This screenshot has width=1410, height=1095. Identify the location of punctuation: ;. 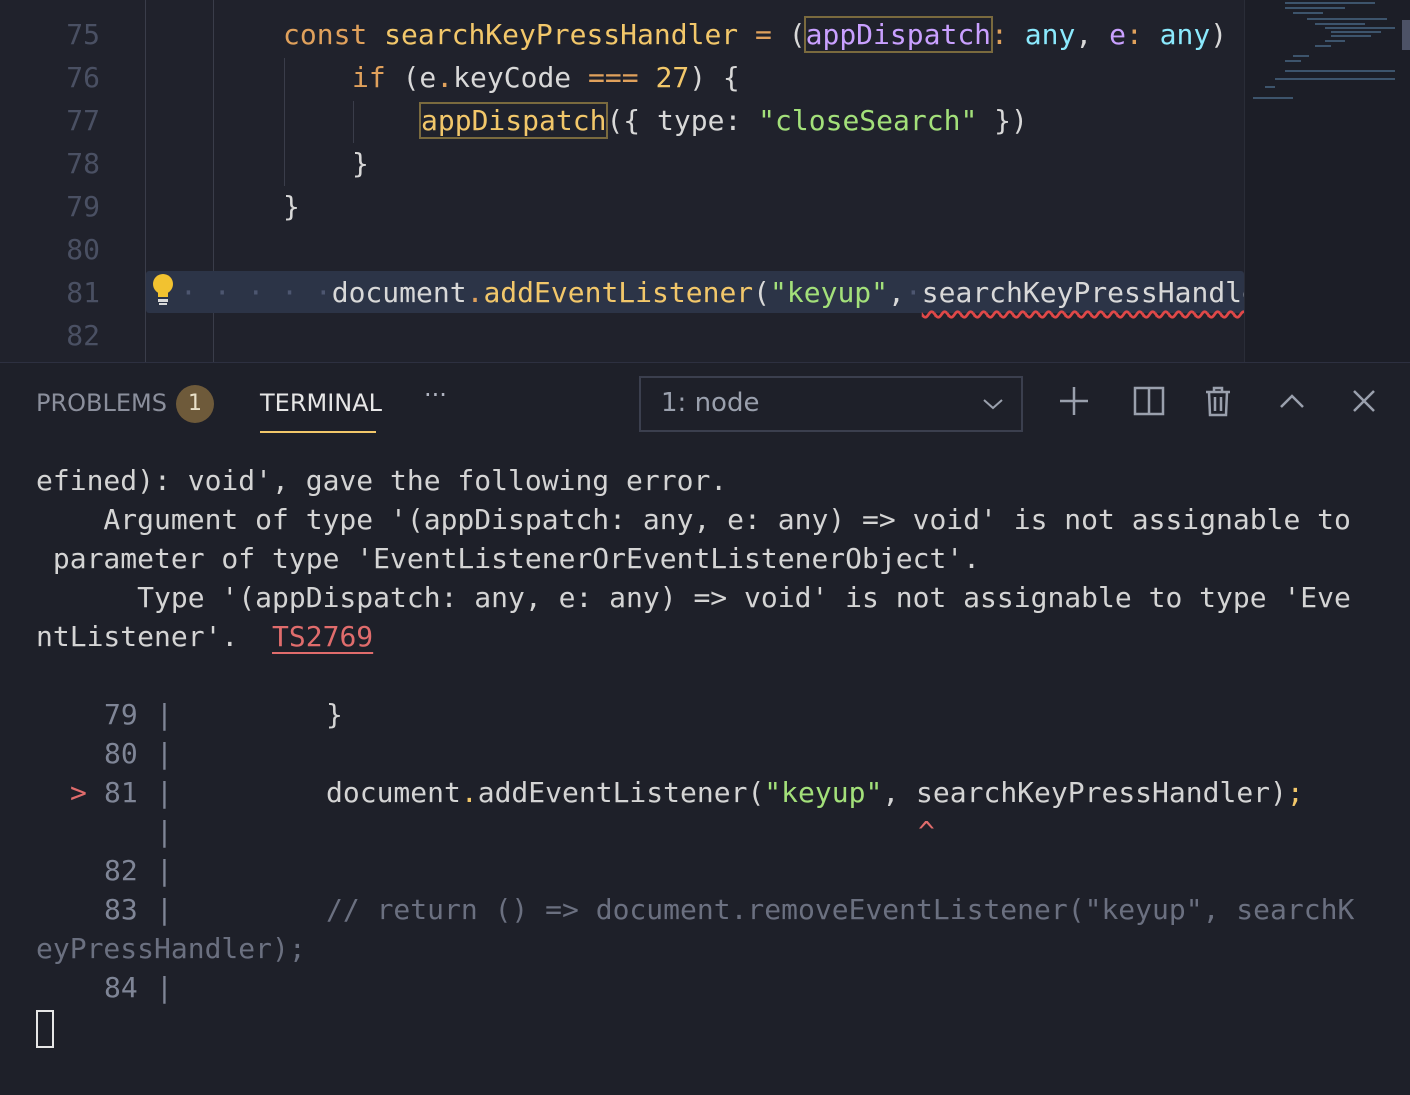
(1295, 792).